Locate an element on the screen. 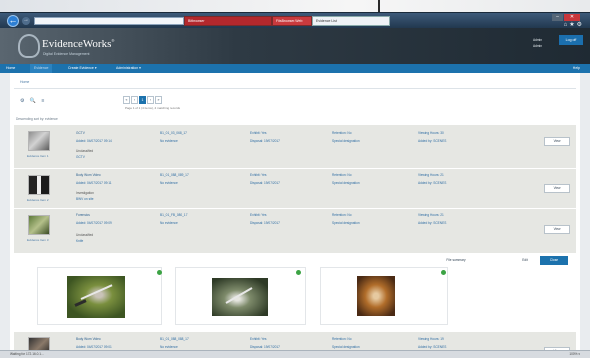  nav-help: Help is located at coordinates (576, 68).